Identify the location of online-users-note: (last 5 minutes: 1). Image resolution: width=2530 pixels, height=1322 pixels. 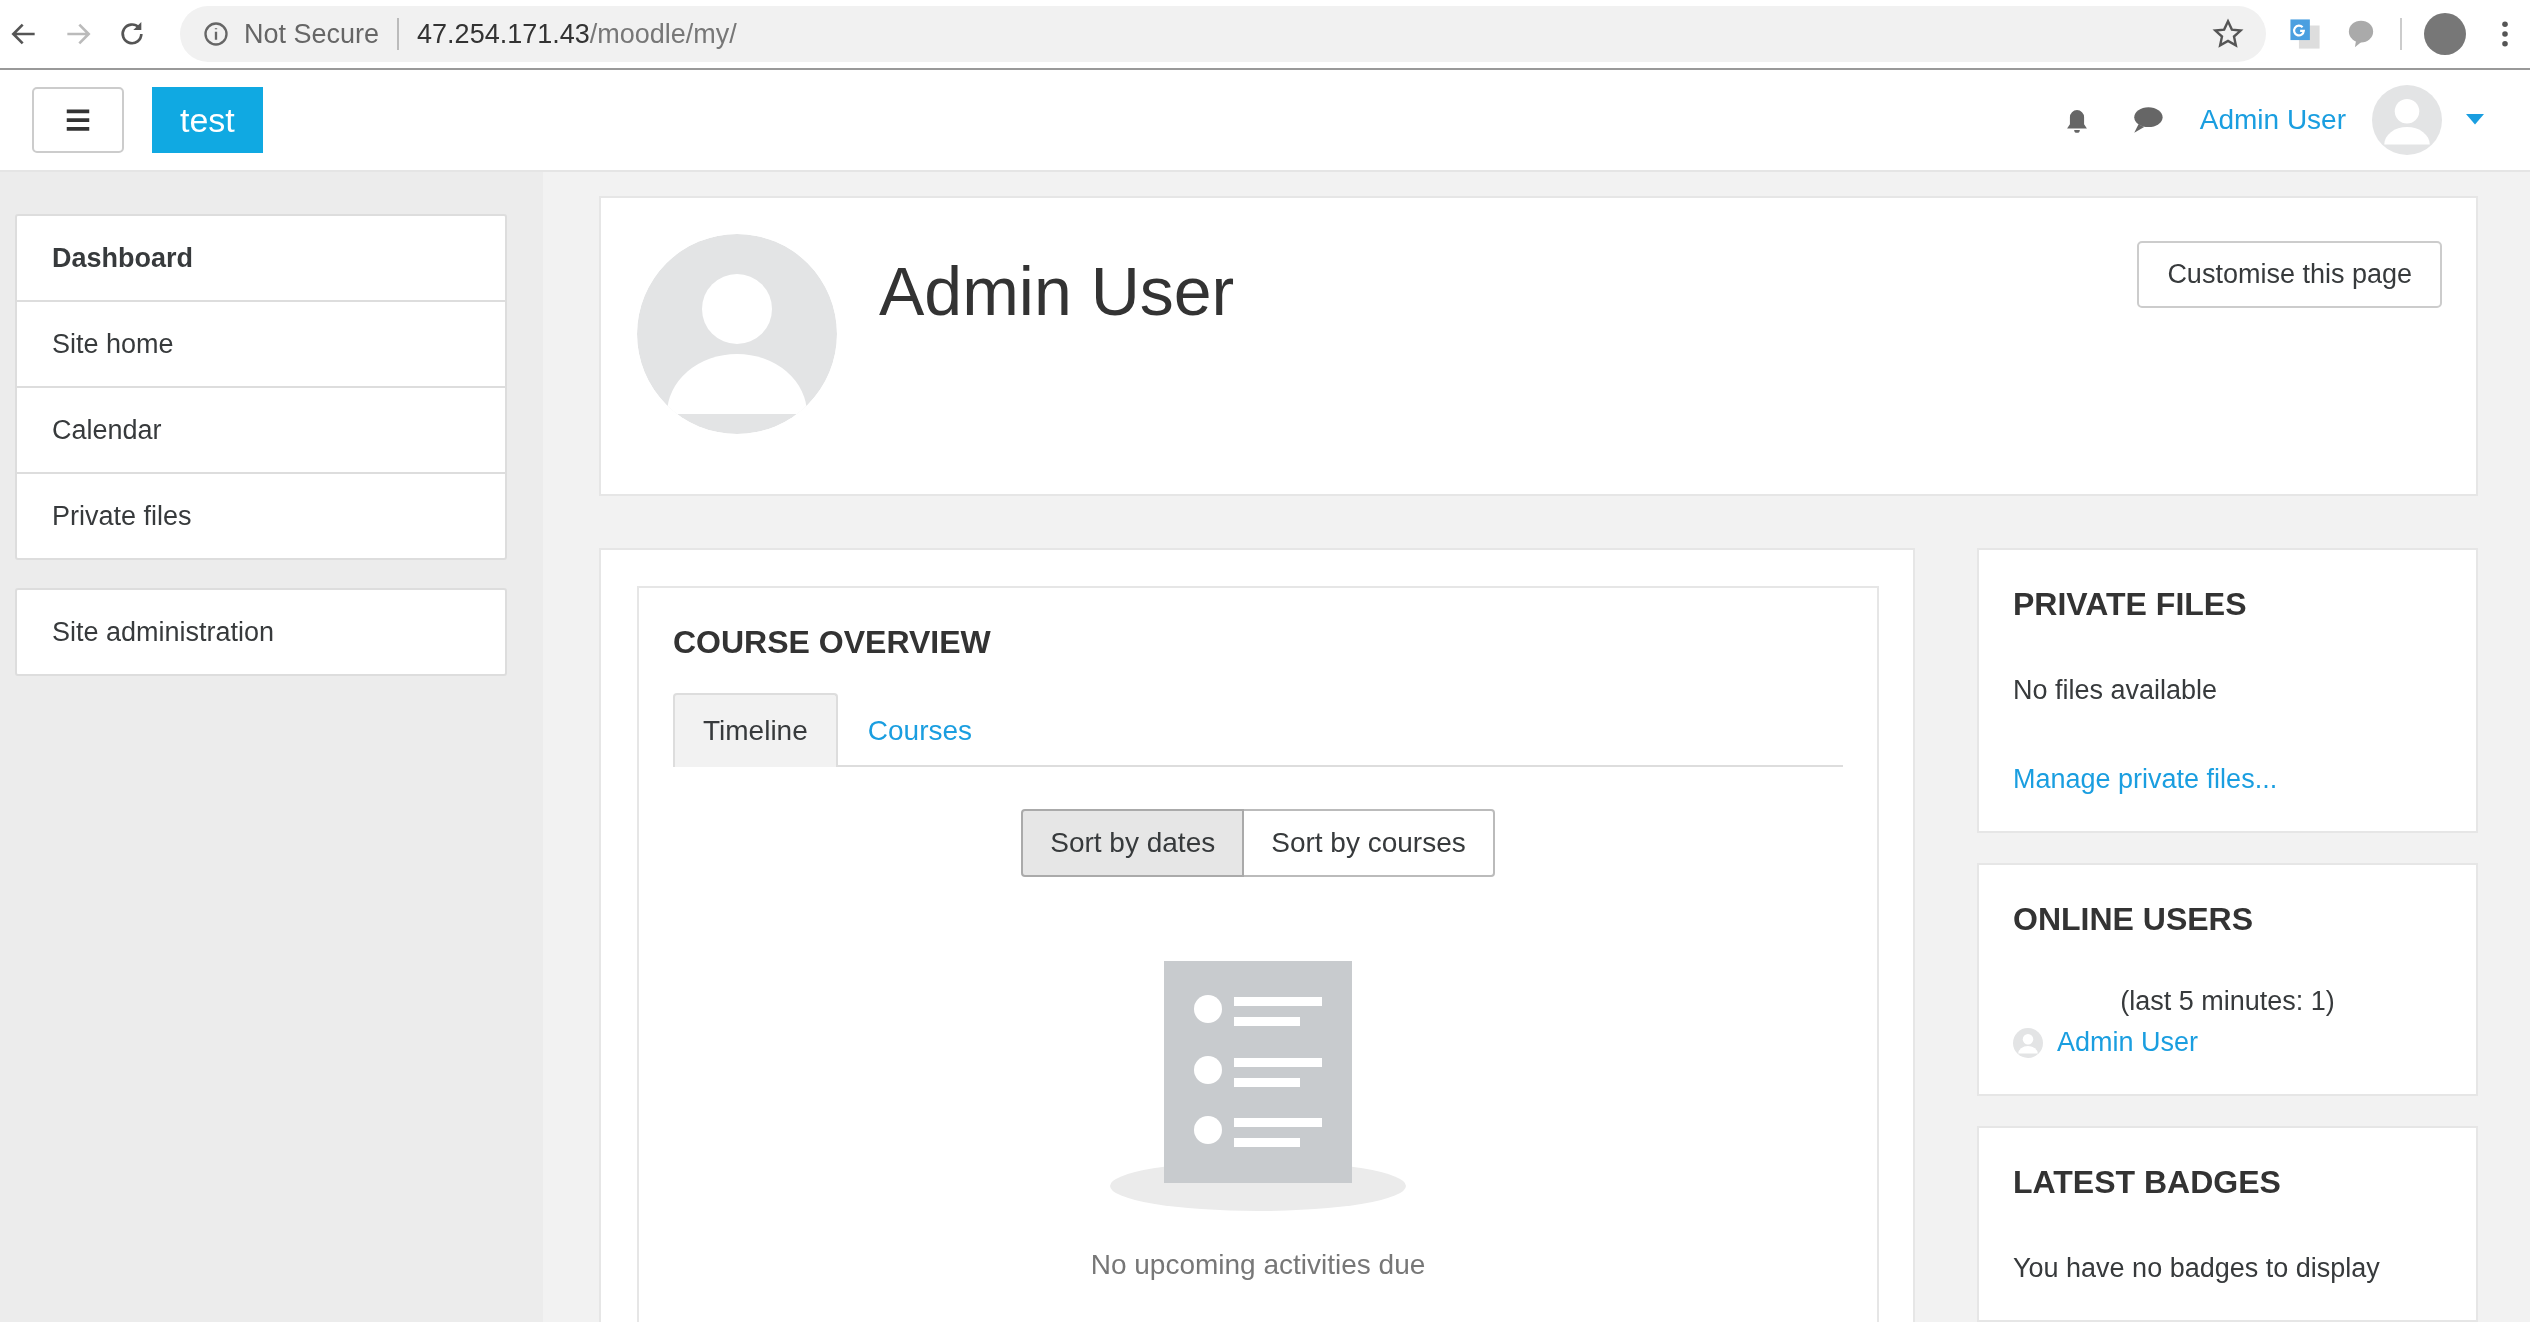
(2227, 1001).